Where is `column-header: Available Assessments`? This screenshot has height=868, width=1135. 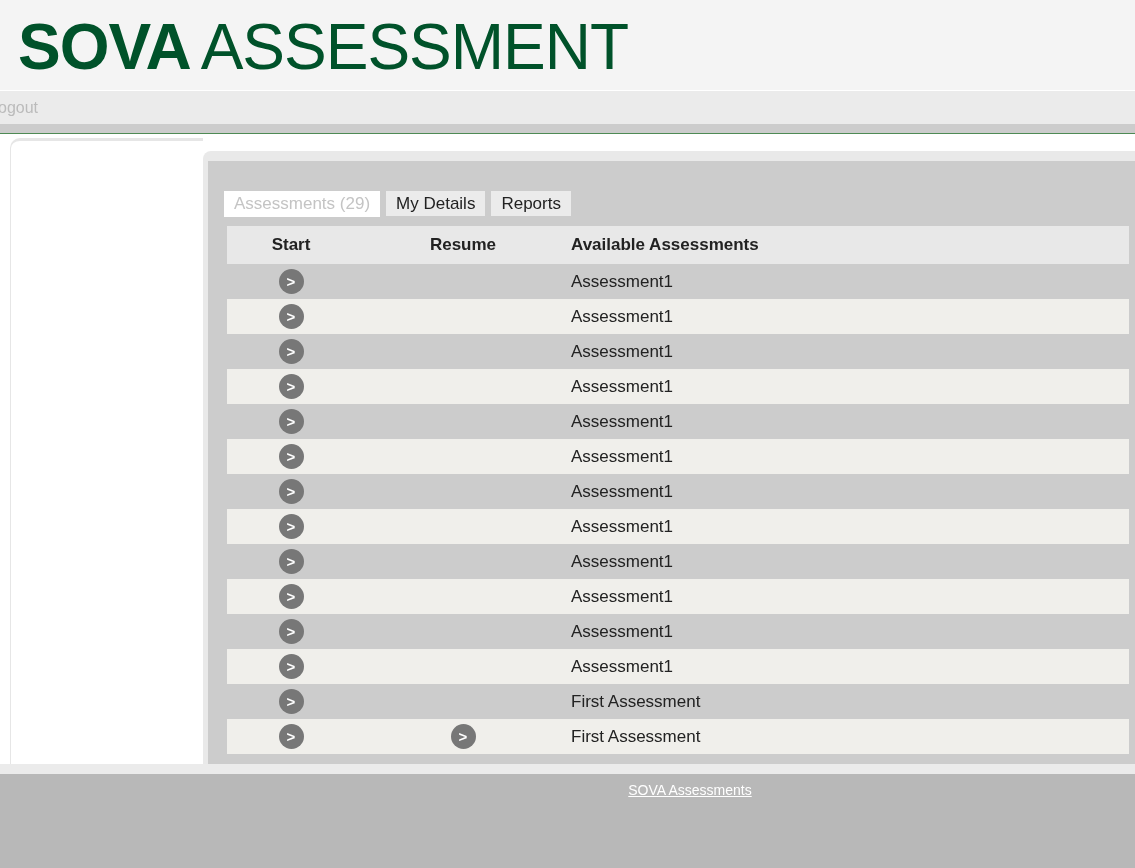 column-header: Available Assessments is located at coordinates (665, 245).